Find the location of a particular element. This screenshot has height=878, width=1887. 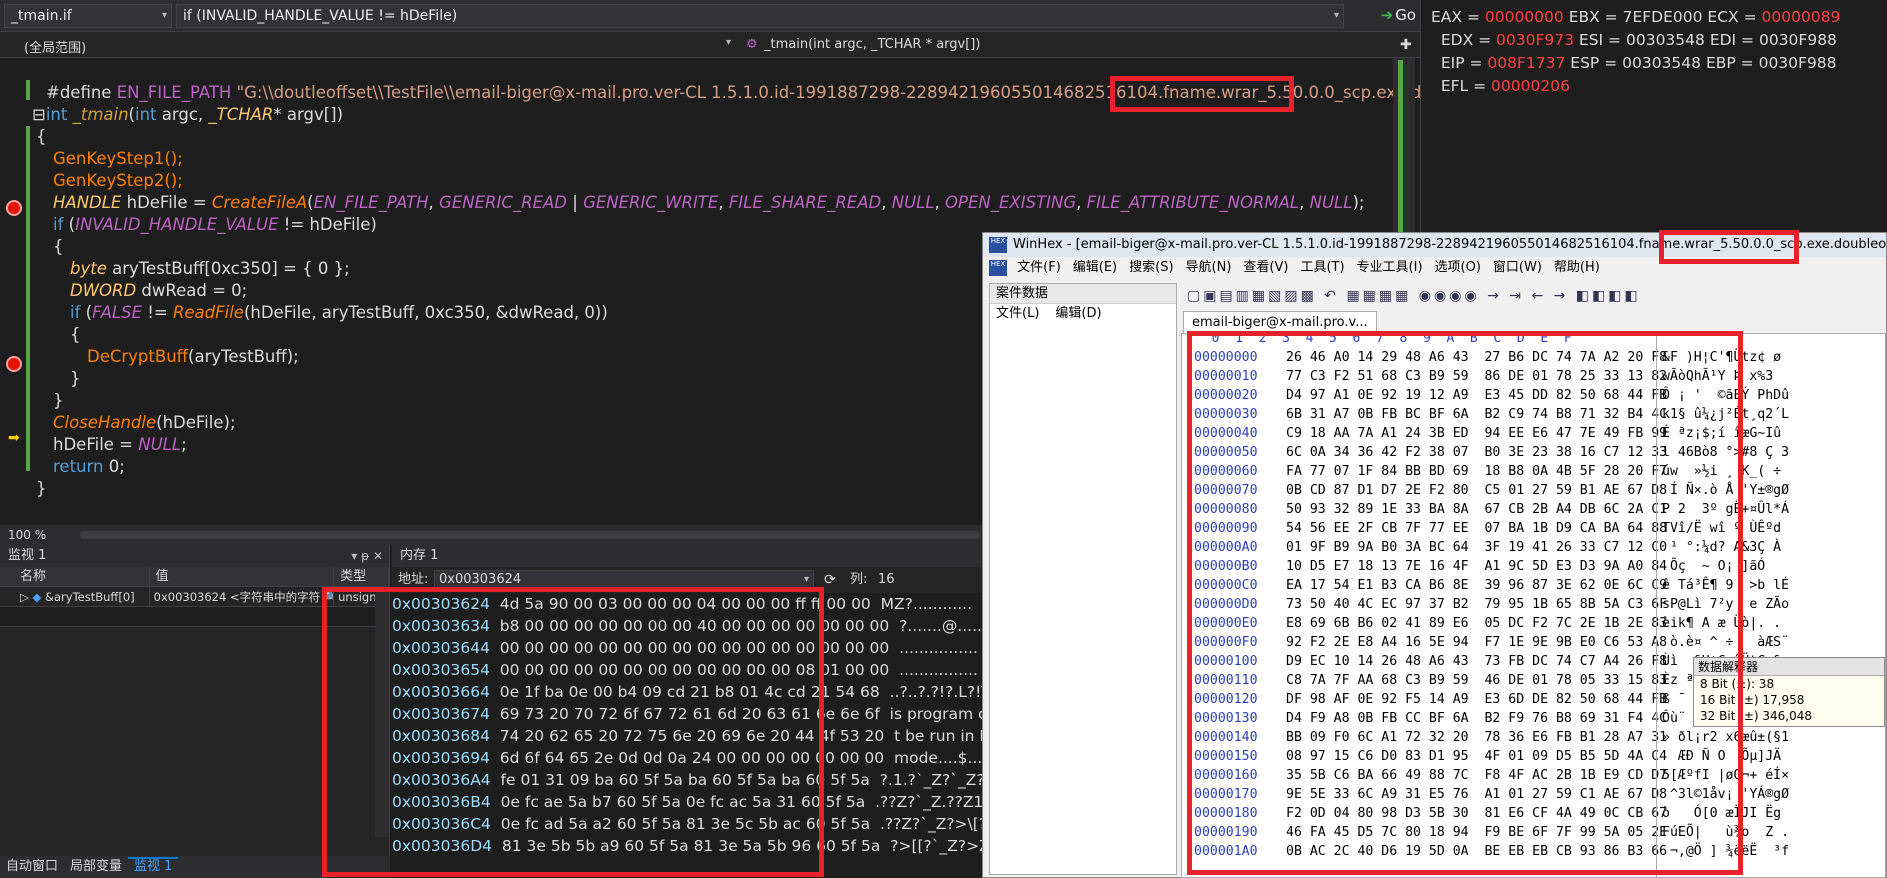

editor-horizontal-scrollbar is located at coordinates (530, 535).